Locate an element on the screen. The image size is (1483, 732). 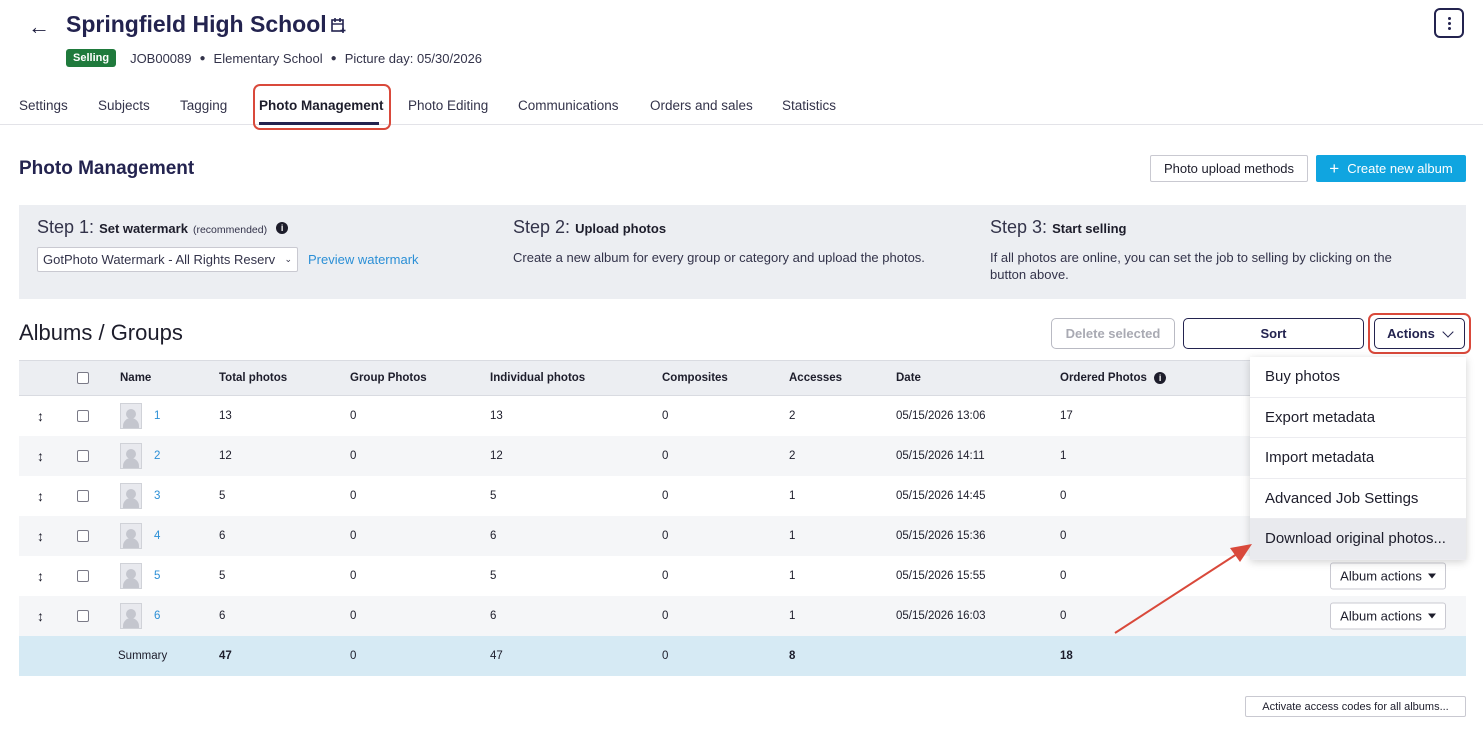
album-name-link: 5 is located at coordinates (157, 576).